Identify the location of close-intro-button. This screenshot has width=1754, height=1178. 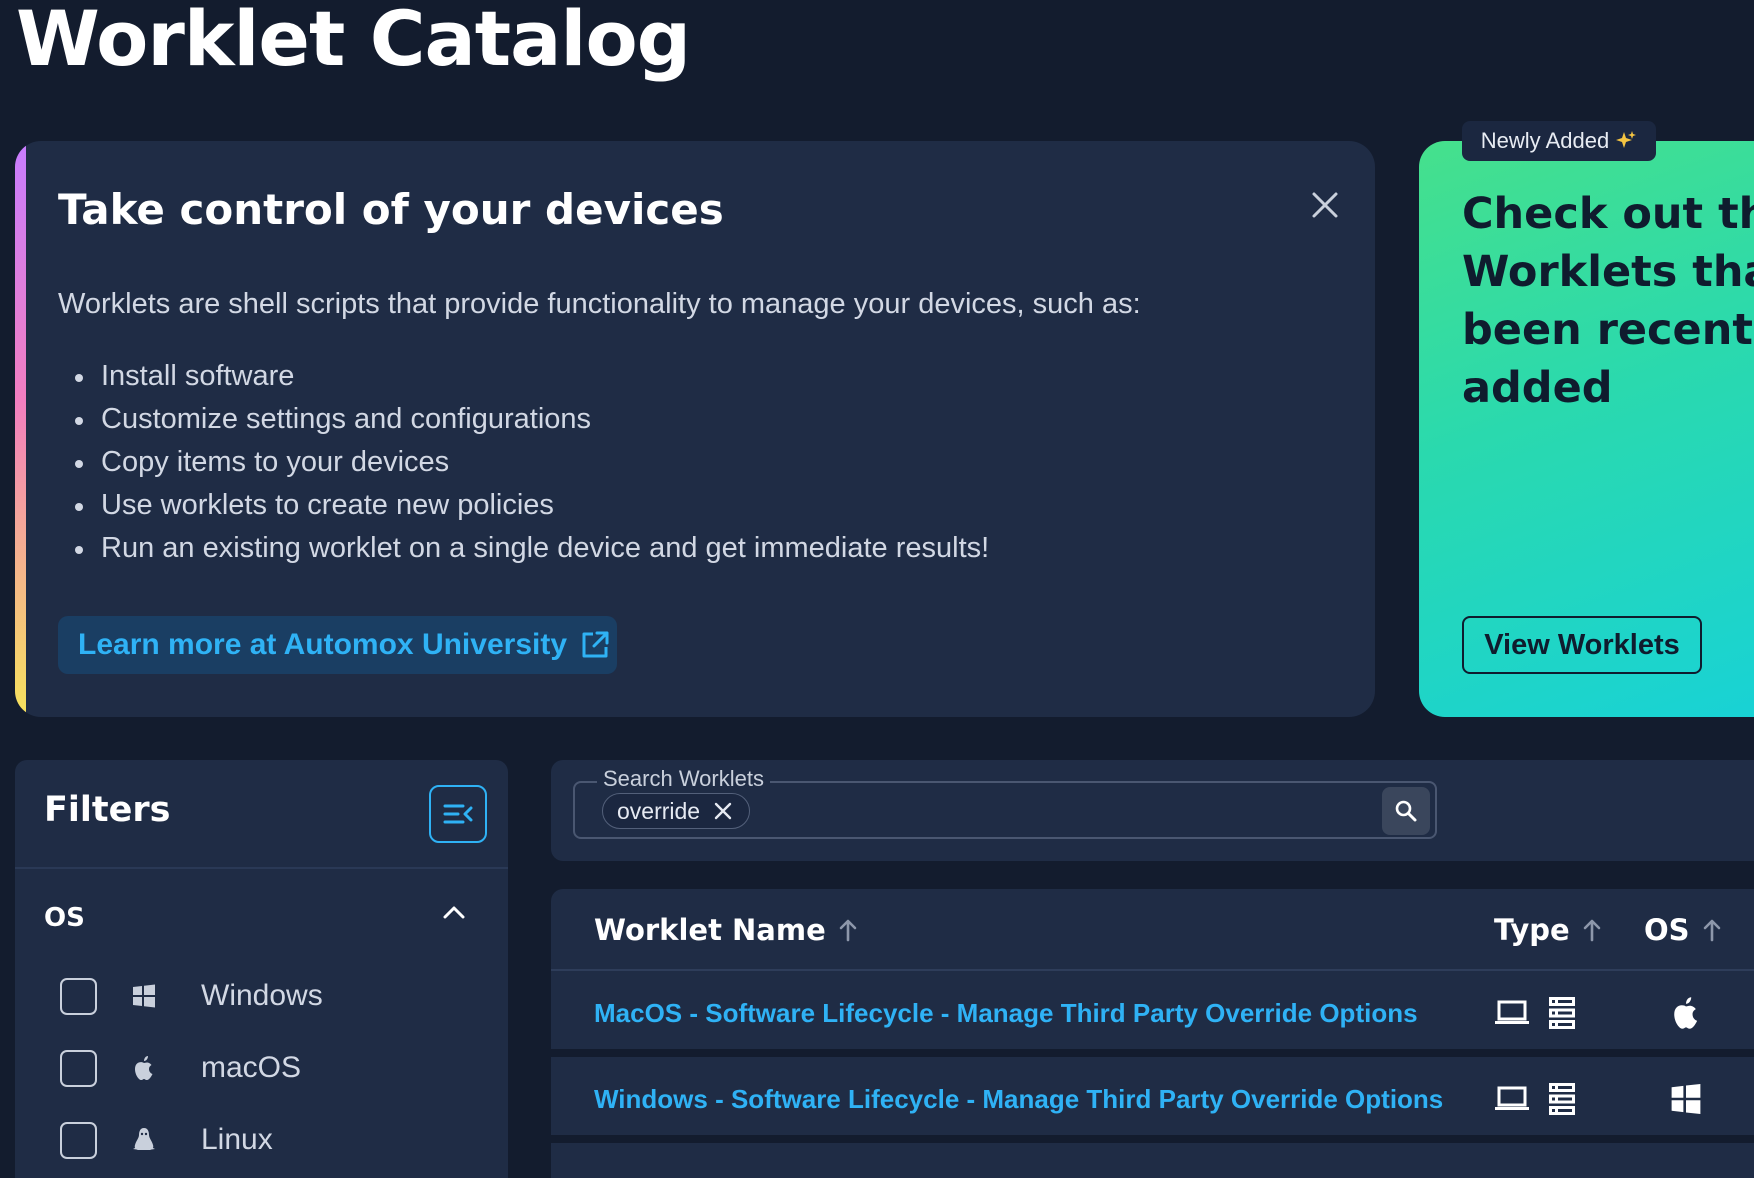
(1325, 205).